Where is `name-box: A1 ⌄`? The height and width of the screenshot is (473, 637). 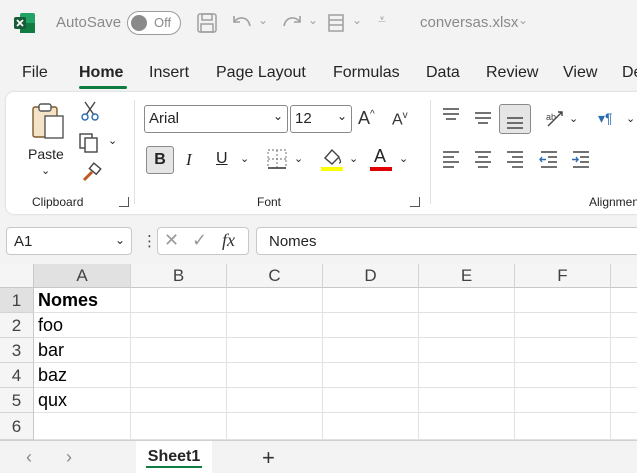
name-box: A1 ⌄ is located at coordinates (69, 241).